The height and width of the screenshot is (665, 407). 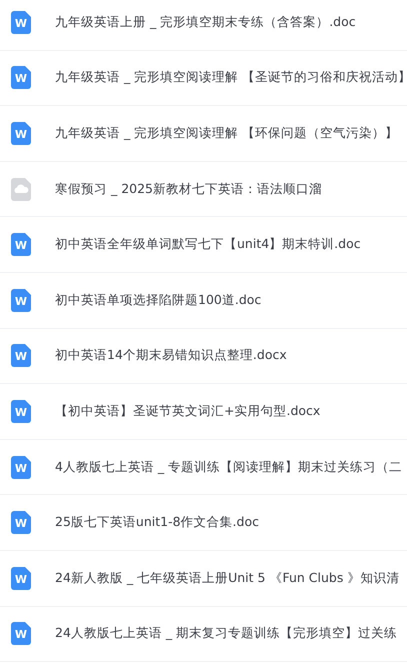 I want to click on file-name: 4人教版七上英语 _ 专题训练【阅读理解】期末过关练习（二, so click(x=228, y=467).